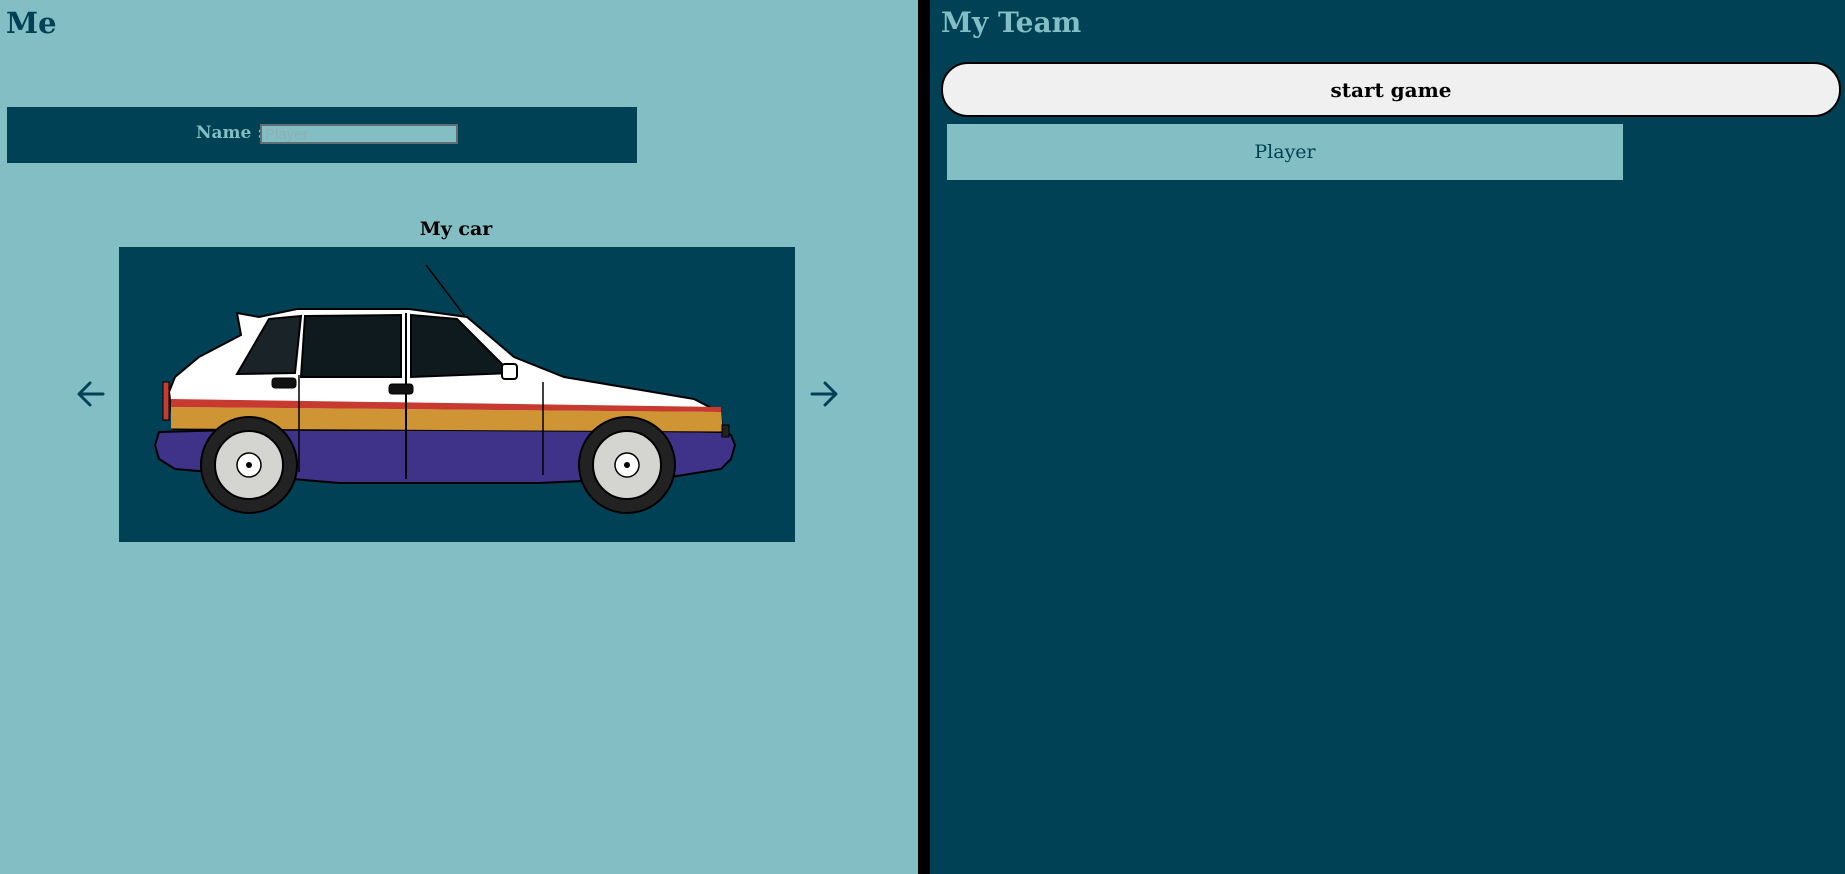  Describe the element at coordinates (1391, 89) in the screenshot. I see `start-game-button: start game` at that location.